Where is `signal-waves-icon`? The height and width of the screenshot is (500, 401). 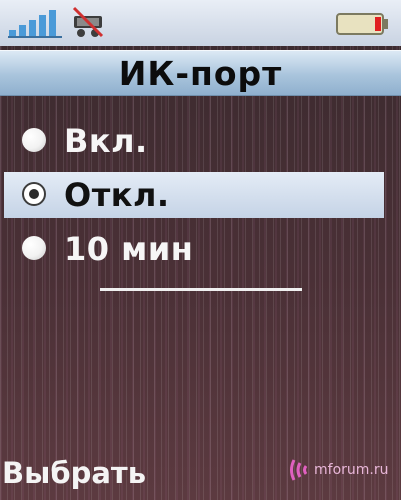 signal-waves-icon is located at coordinates (299, 470).